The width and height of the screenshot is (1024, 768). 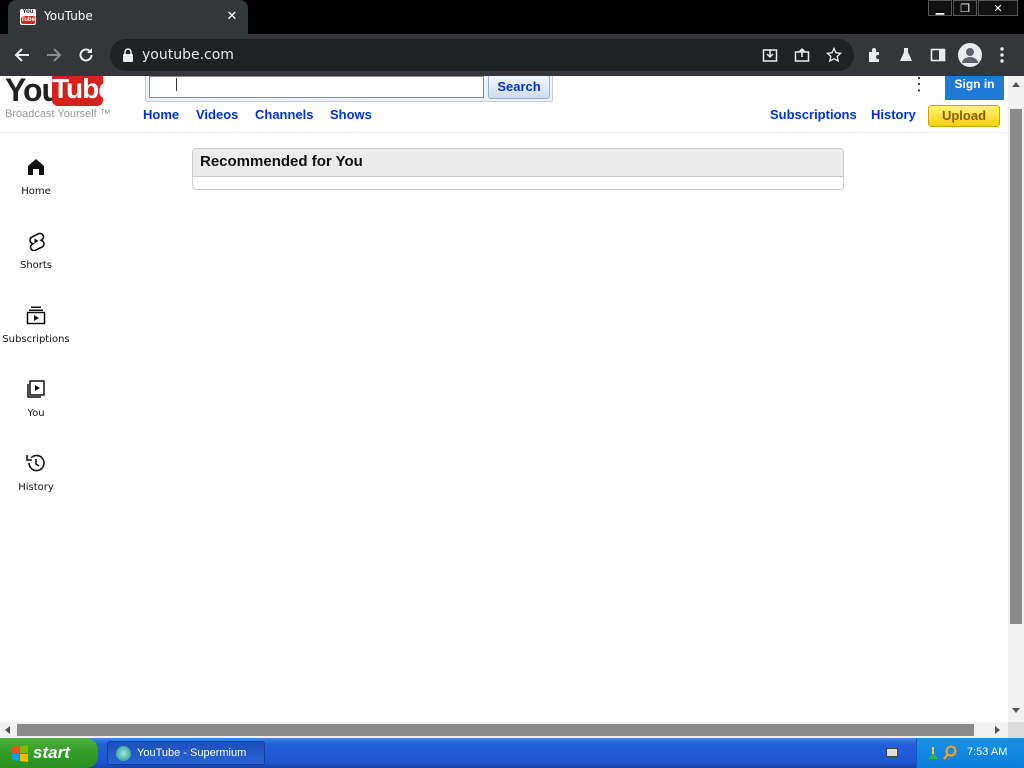 What do you see at coordinates (36, 167) in the screenshot?
I see `home-icon` at bounding box center [36, 167].